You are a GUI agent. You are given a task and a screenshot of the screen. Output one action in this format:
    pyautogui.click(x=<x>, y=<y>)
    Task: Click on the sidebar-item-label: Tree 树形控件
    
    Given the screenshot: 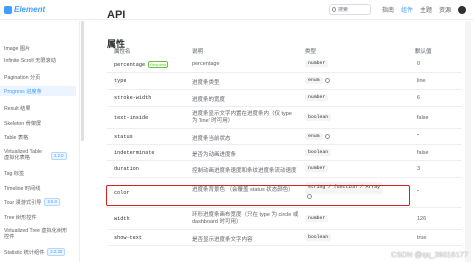 What is the action you would take?
    pyautogui.click(x=20, y=217)
    